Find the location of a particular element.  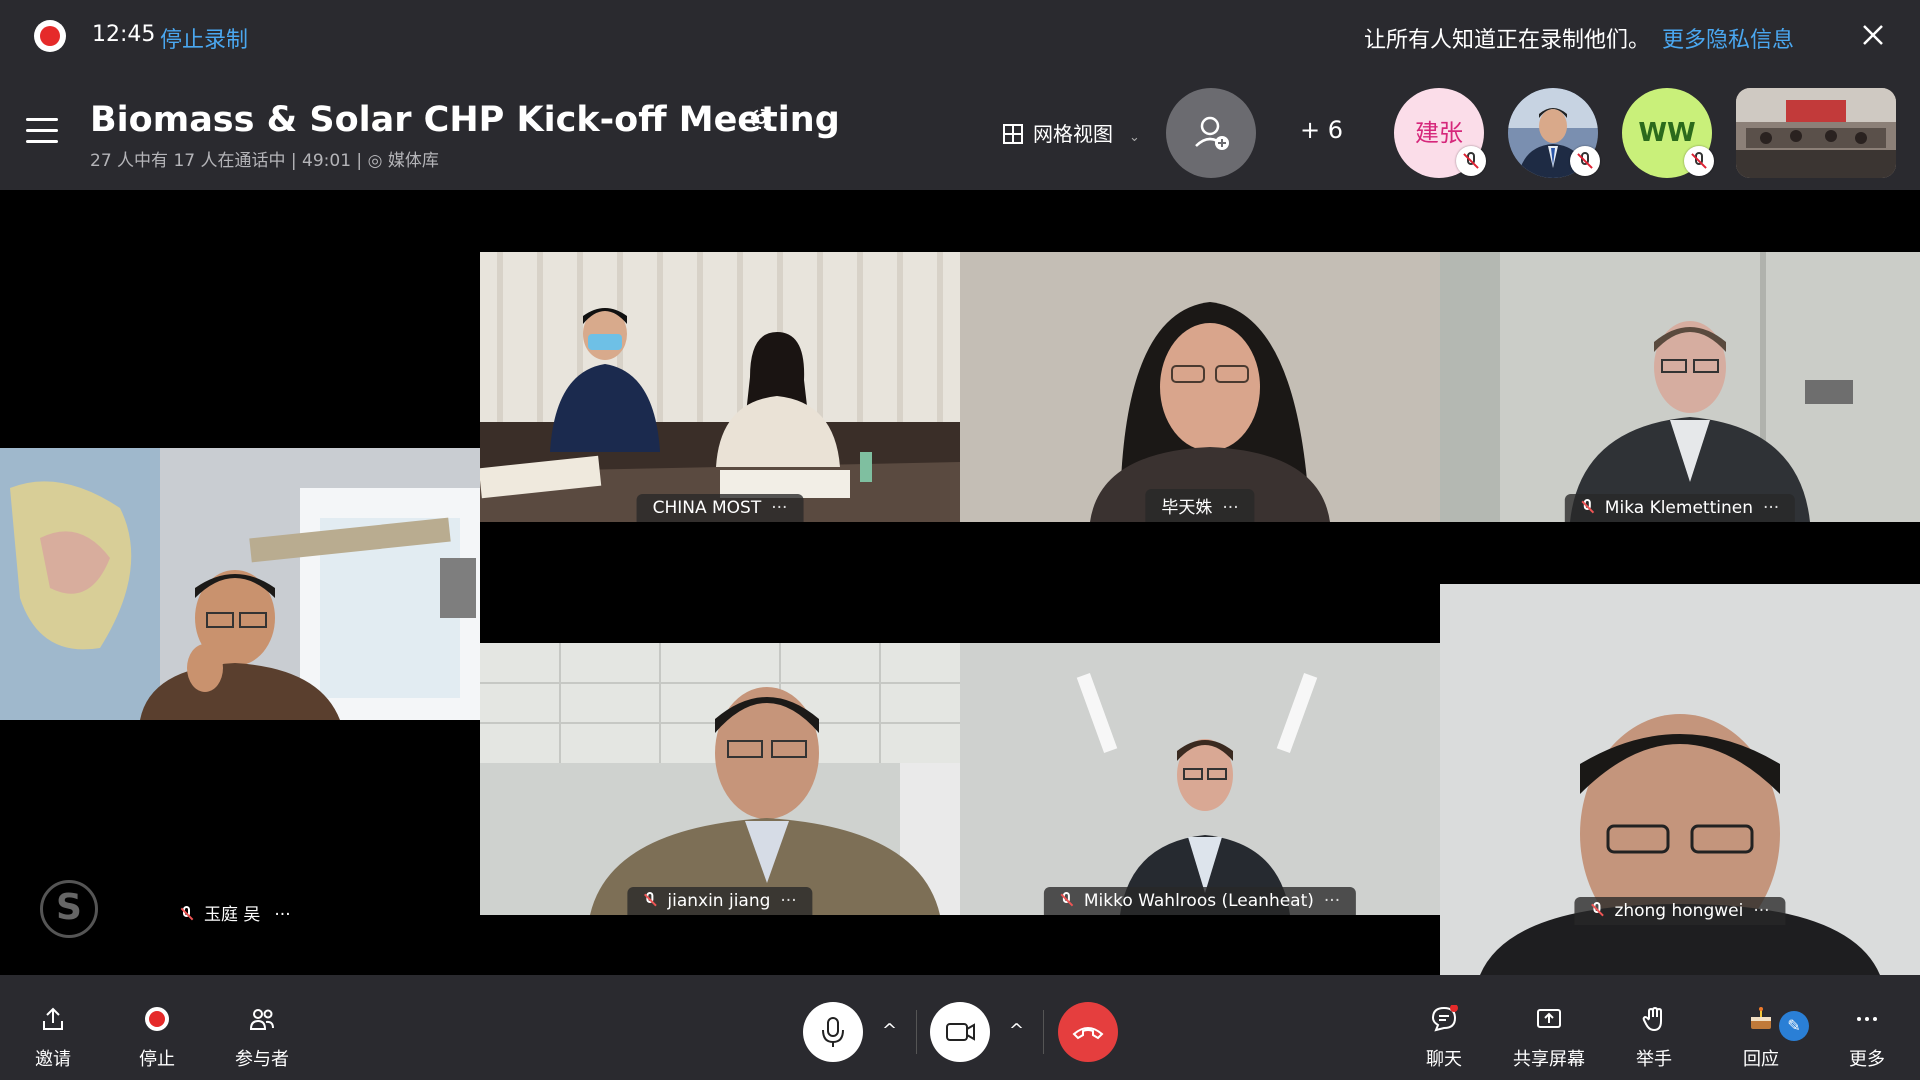

participant-name: Mika Klemettinen is located at coordinates (1678, 508).